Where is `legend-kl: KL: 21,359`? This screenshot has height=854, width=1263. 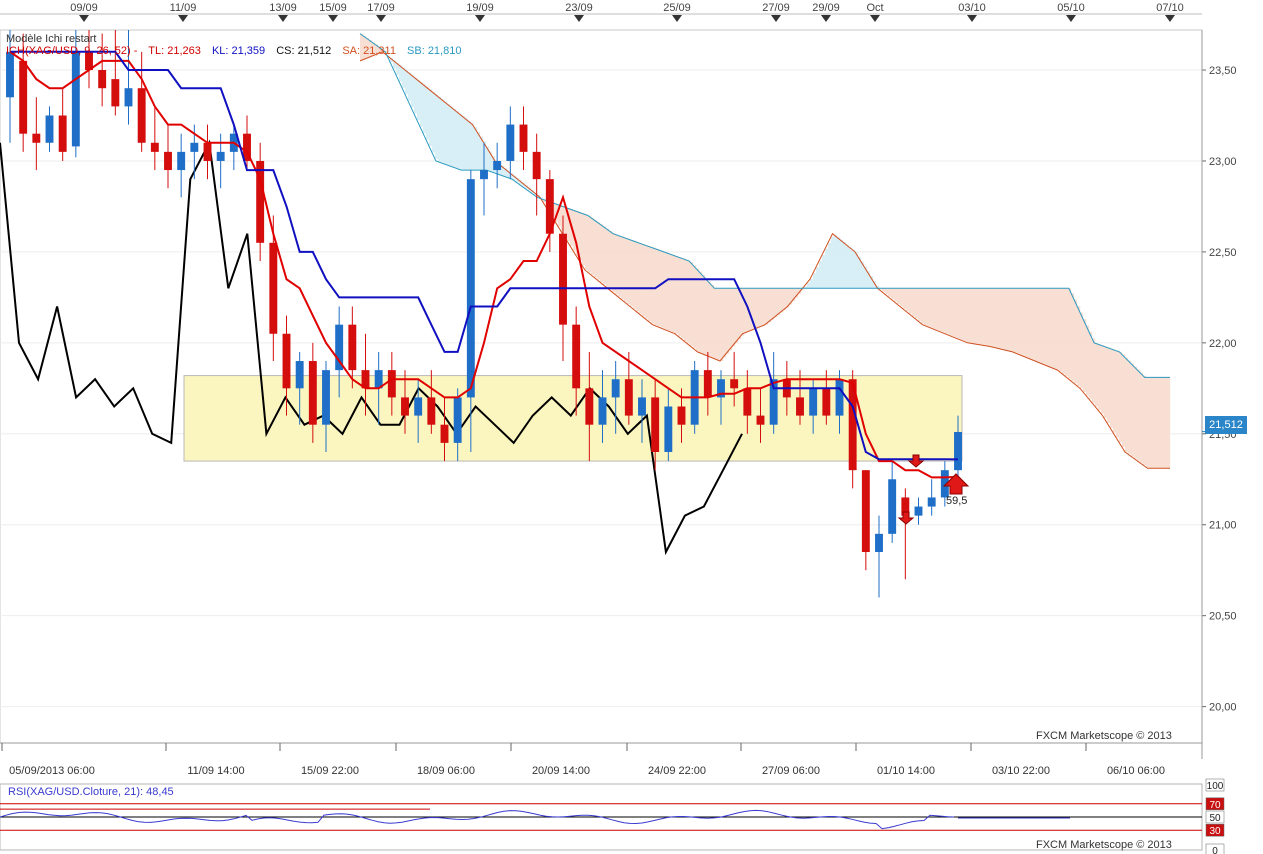 legend-kl: KL: 21,359 is located at coordinates (238, 51).